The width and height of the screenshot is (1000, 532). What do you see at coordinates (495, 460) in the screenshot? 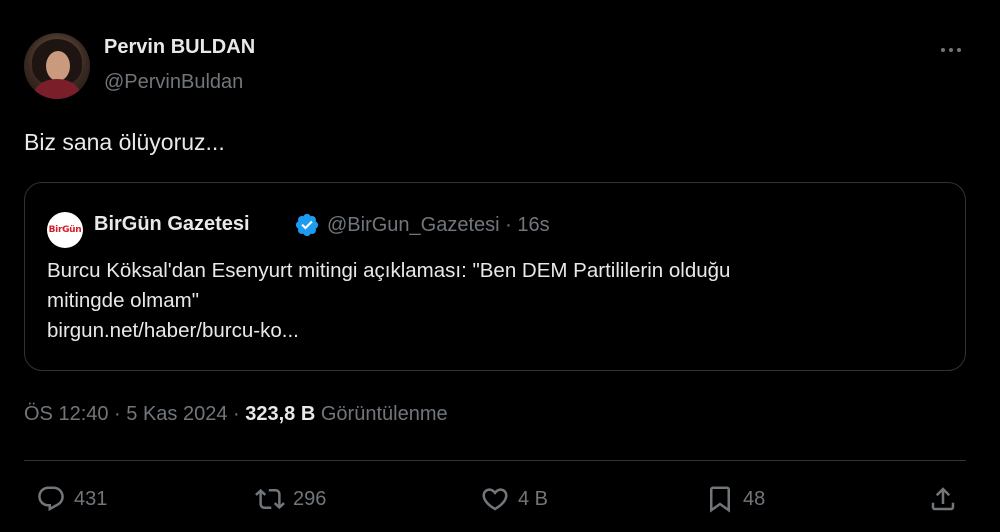
I see `divider` at bounding box center [495, 460].